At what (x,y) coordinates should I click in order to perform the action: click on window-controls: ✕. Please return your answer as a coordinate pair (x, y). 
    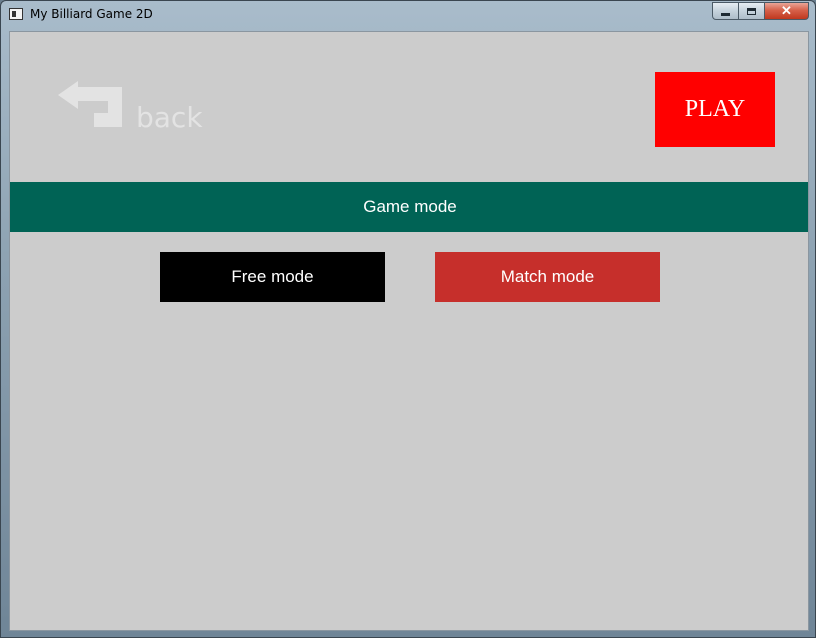
    Looking at the image, I should click on (760, 11).